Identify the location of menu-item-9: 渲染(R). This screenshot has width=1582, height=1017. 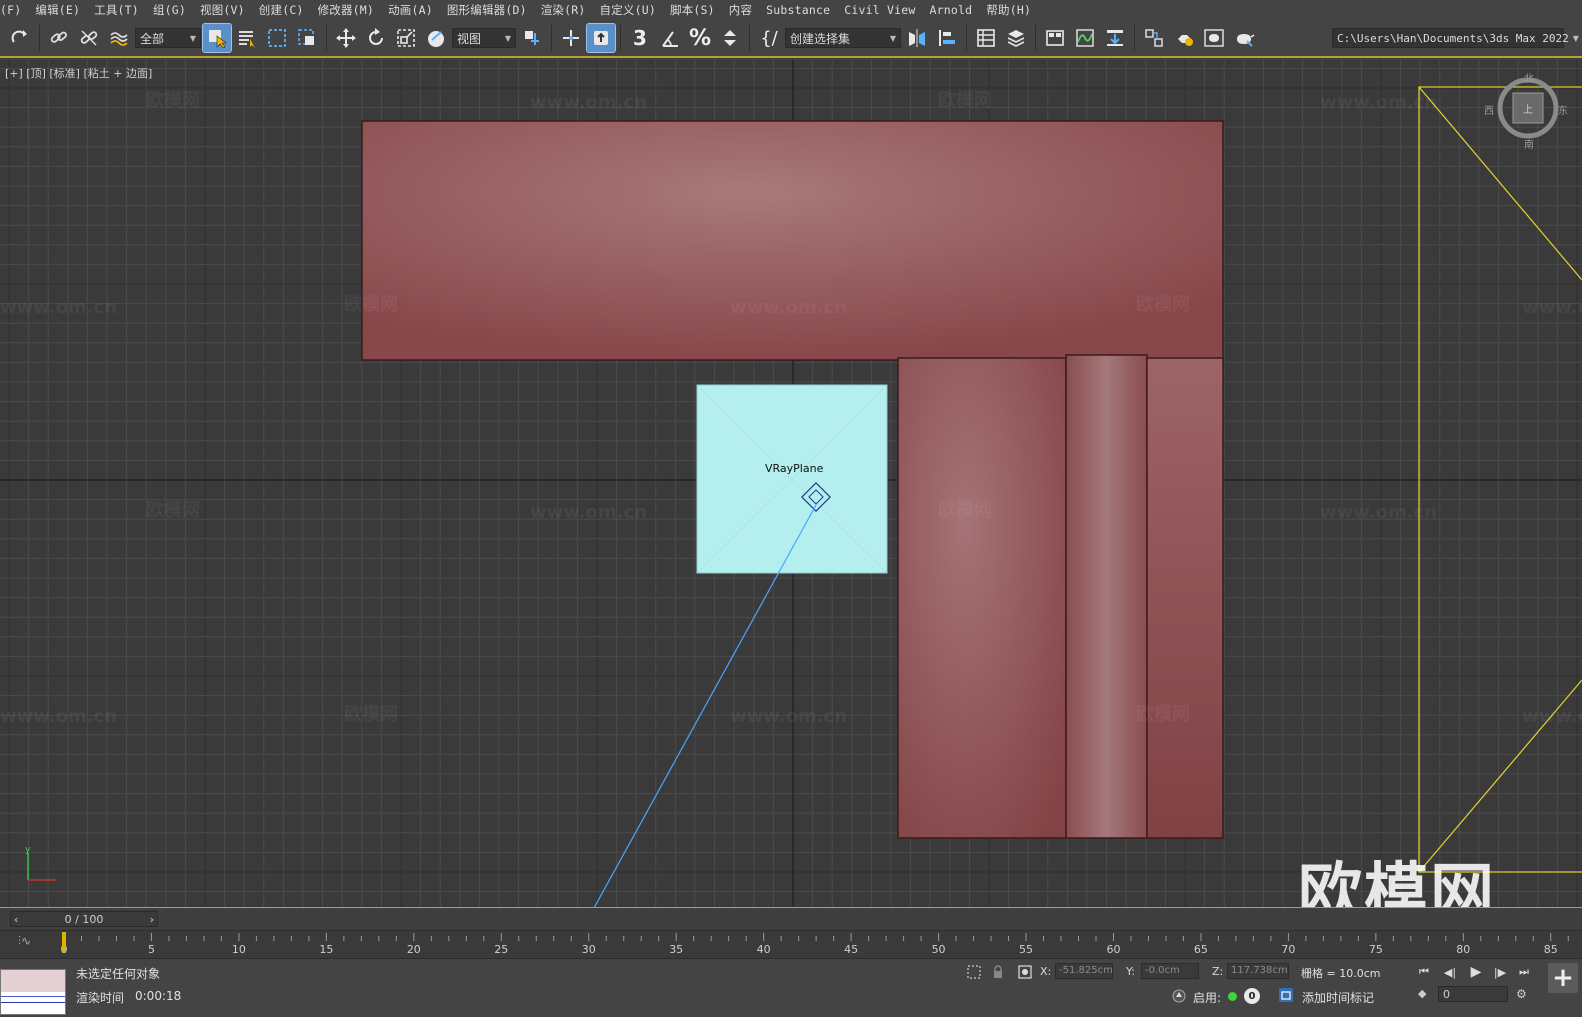
(570, 10).